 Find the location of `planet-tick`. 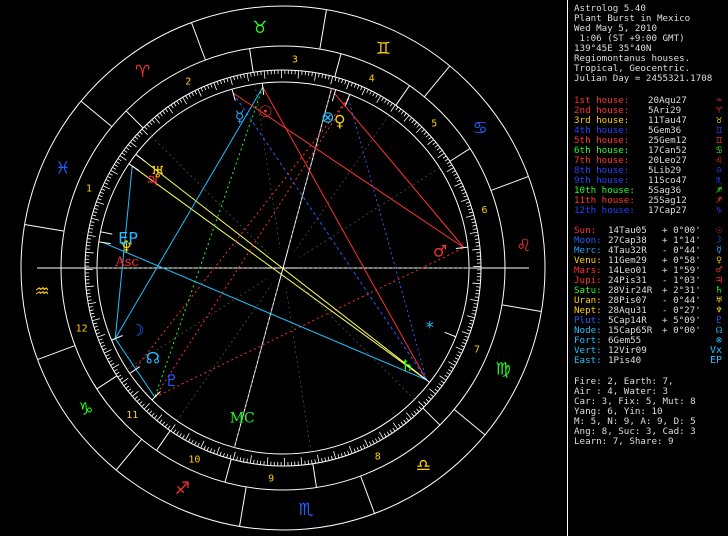

planet-tick is located at coordinates (334, 95).